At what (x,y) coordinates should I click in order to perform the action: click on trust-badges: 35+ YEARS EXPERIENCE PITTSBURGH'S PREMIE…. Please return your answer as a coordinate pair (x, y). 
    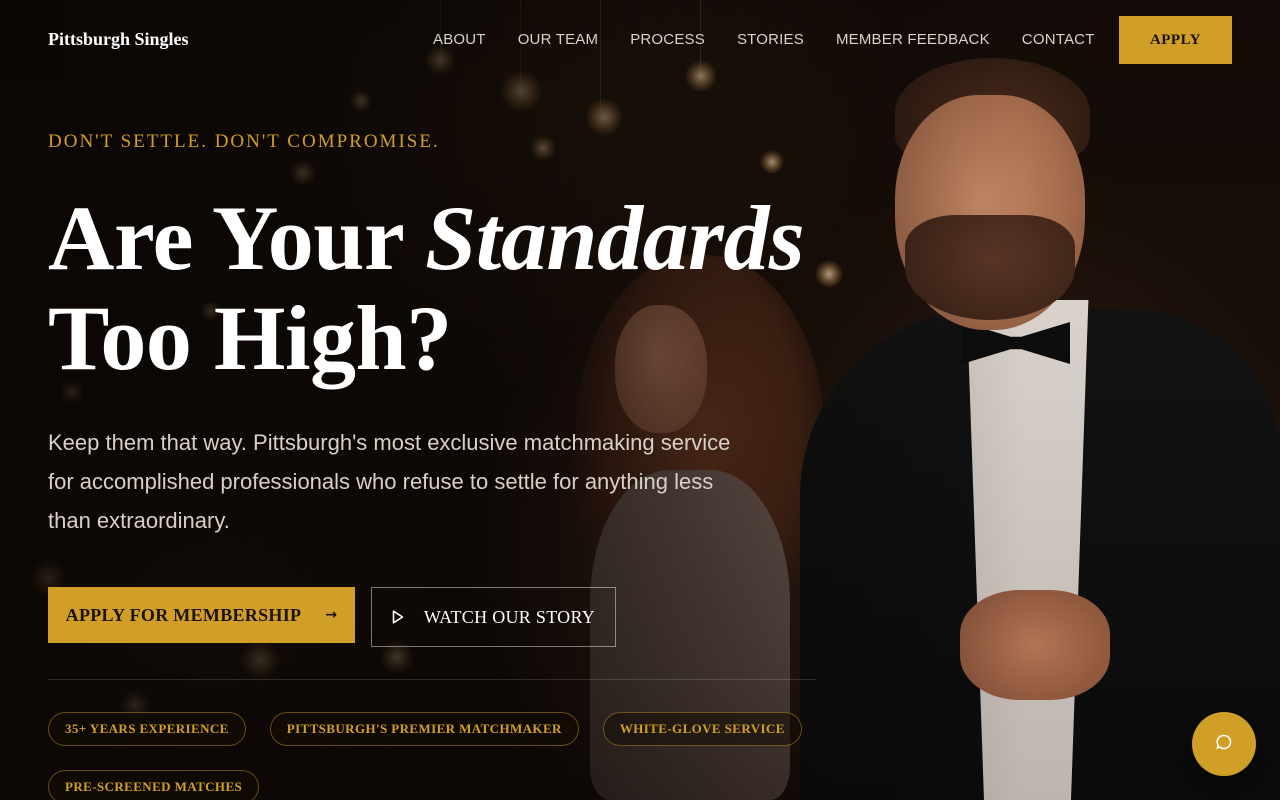
    Looking at the image, I should click on (428, 756).